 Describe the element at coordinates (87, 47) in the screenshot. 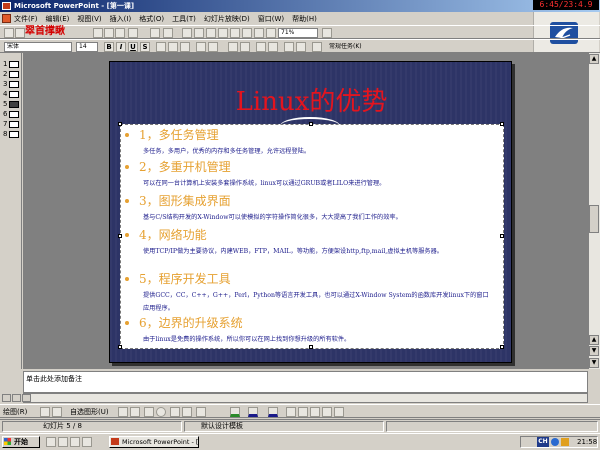

I see `font-size-select: 14` at that location.